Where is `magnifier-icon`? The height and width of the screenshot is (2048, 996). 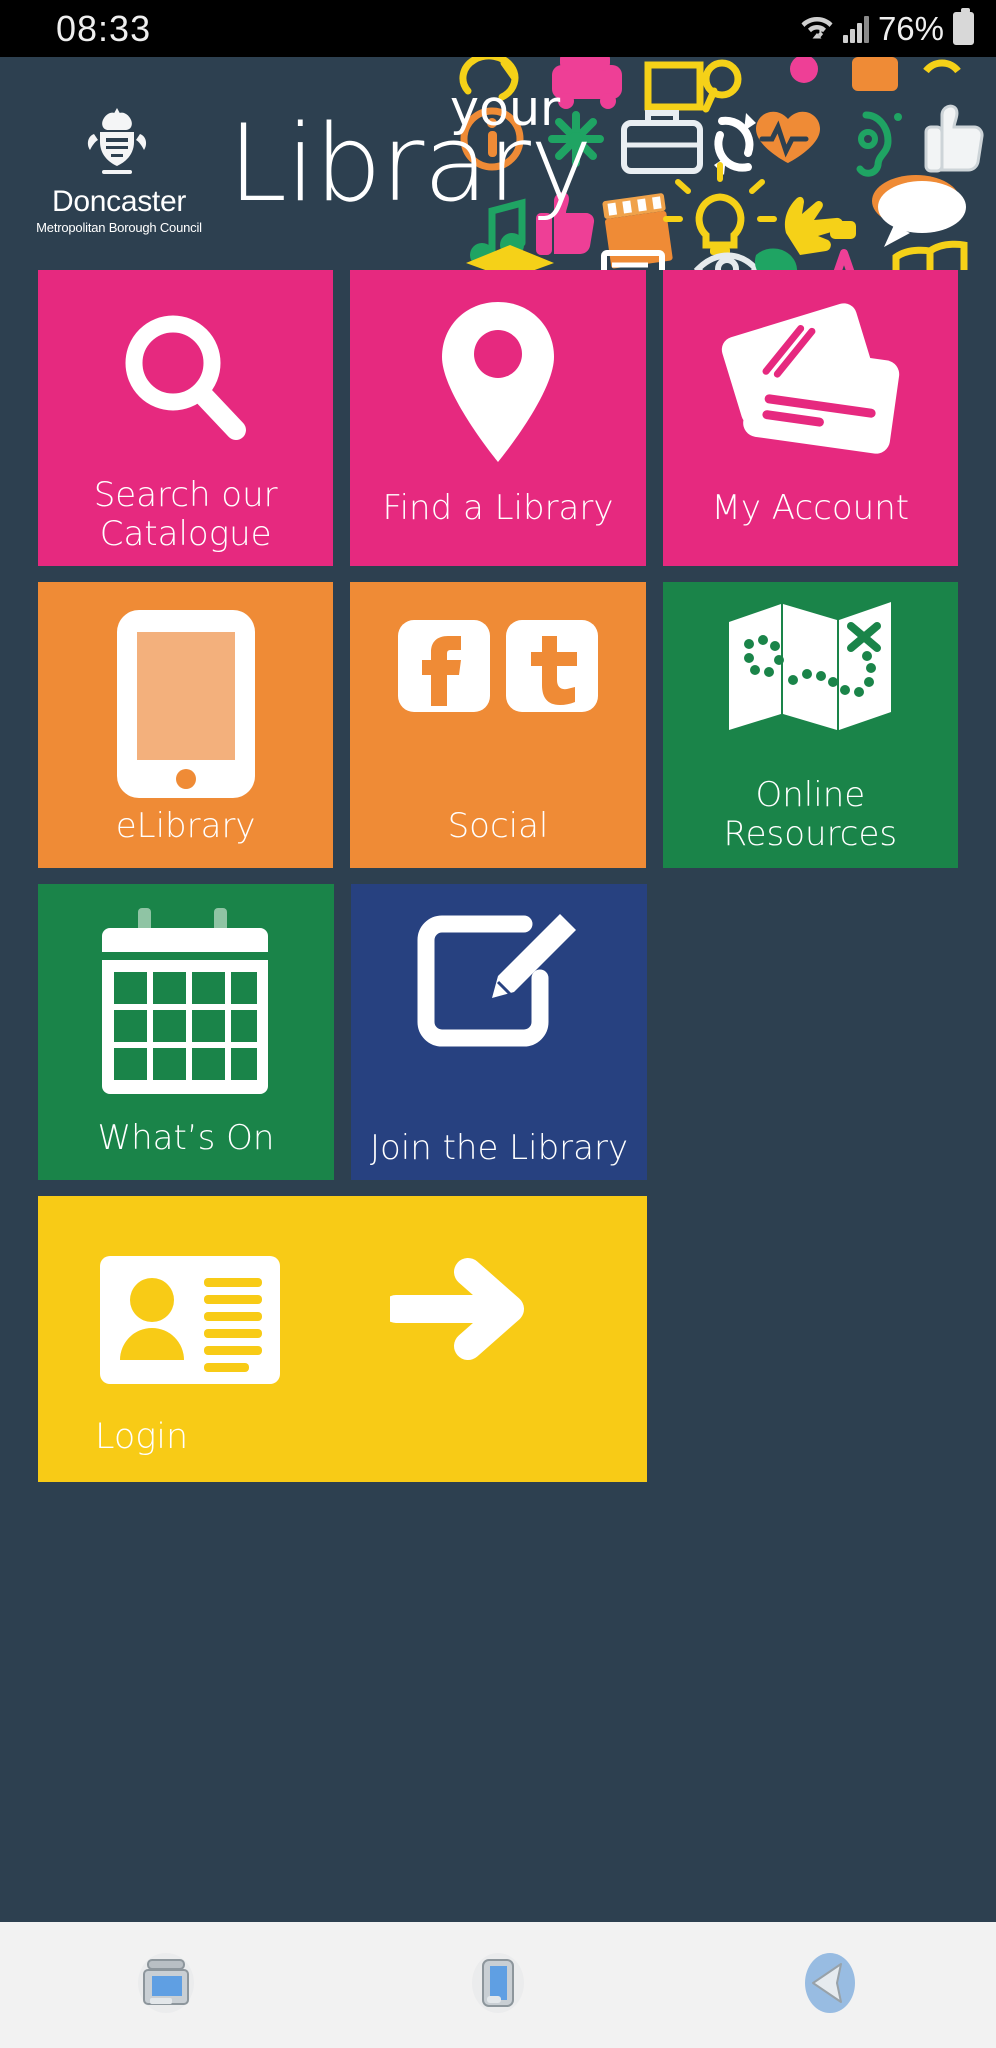 magnifier-icon is located at coordinates (185, 418).